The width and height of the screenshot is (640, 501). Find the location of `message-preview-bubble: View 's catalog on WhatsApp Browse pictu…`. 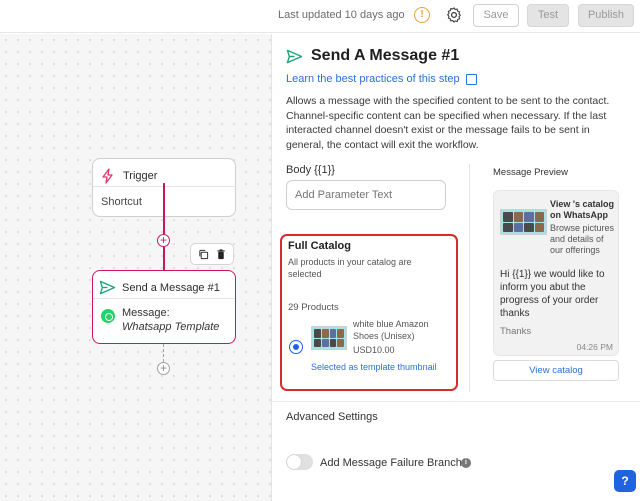

message-preview-bubble: View 's catalog on WhatsApp Browse pictu… is located at coordinates (556, 273).